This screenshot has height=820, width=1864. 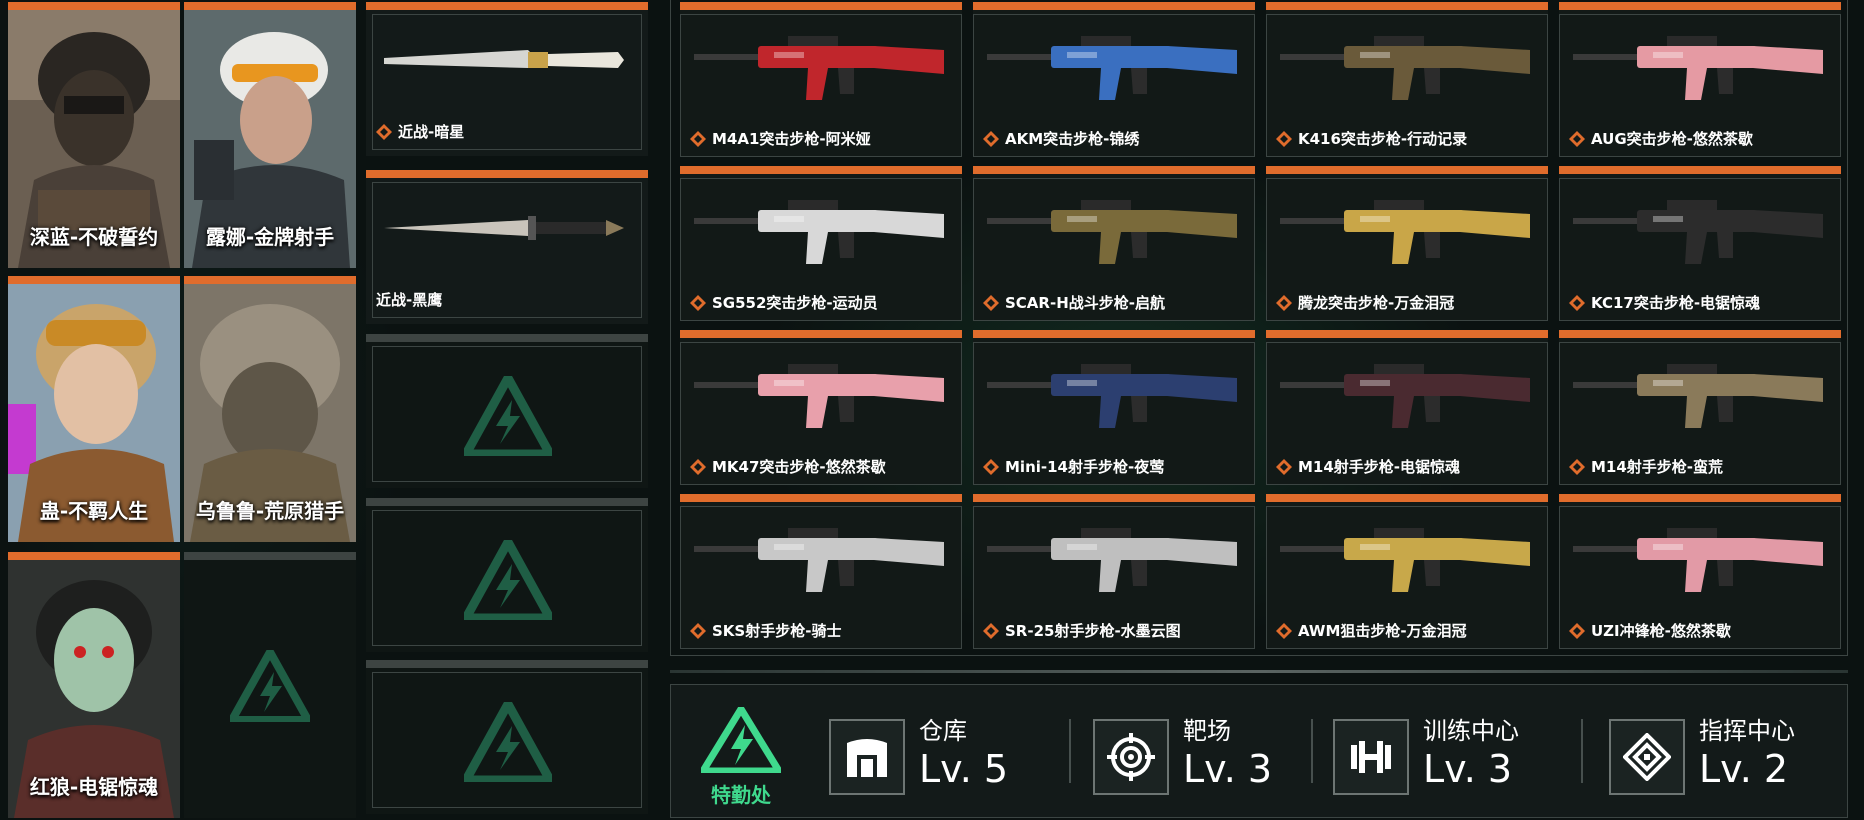 I want to click on weapon-label: M14射手步枪-蛮荒, so click(x=1646, y=466).